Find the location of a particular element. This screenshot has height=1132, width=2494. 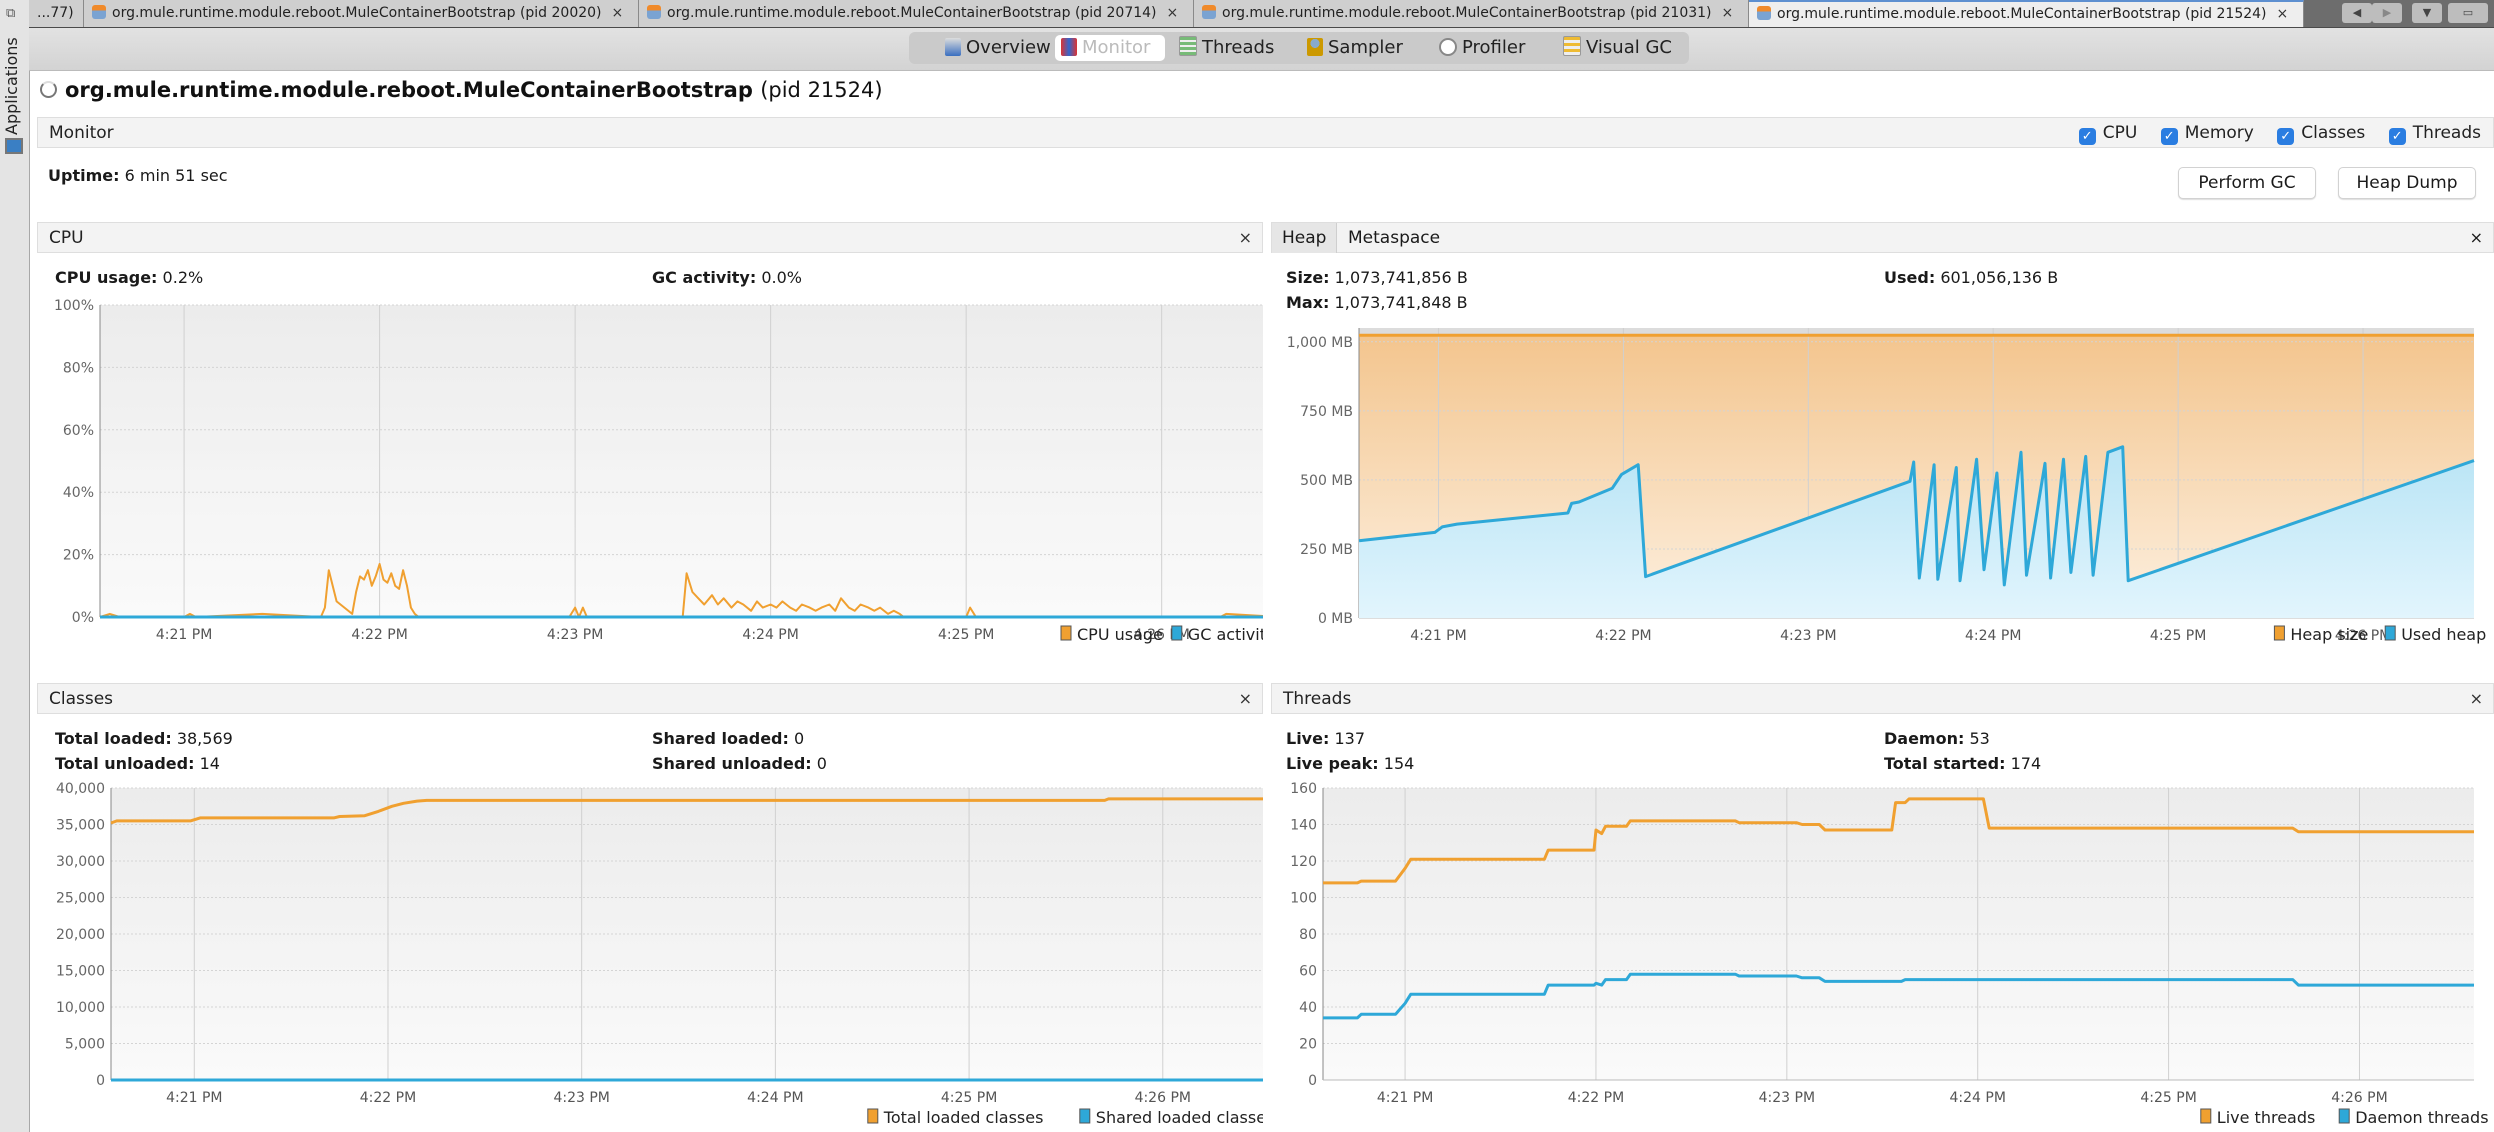

cpu-checkbox: ✓ CPU is located at coordinates (2107, 133).